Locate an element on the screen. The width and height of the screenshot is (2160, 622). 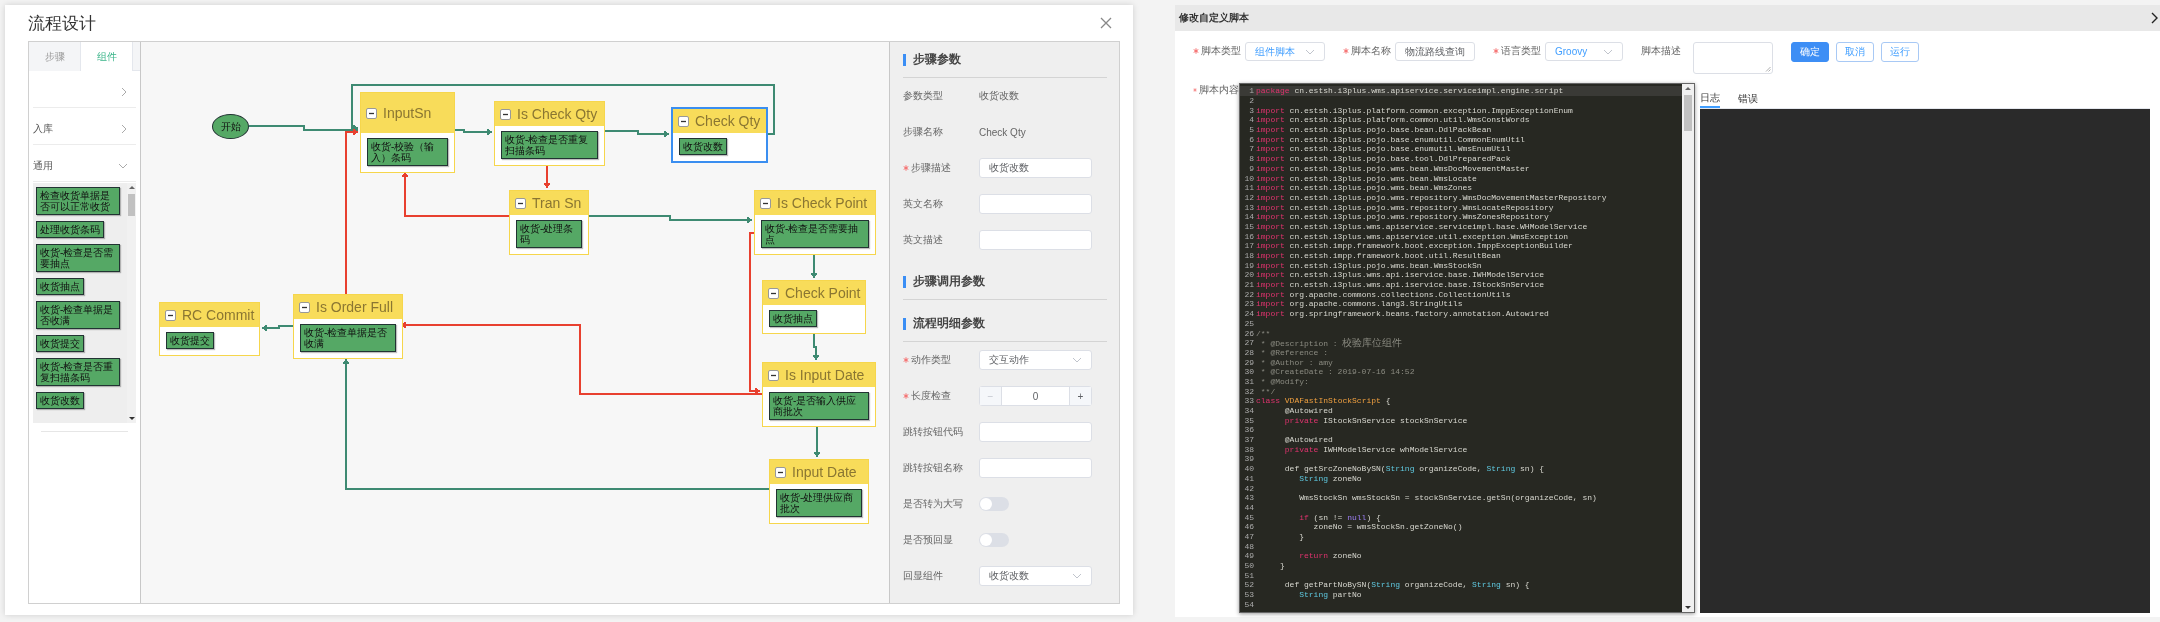
line-number: 47 is located at coordinates (1249, 536).